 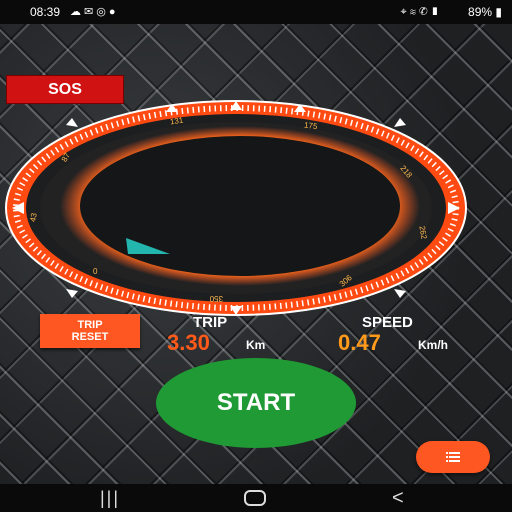 I want to click on gauge-tick-label: 175, so click(x=310, y=125).